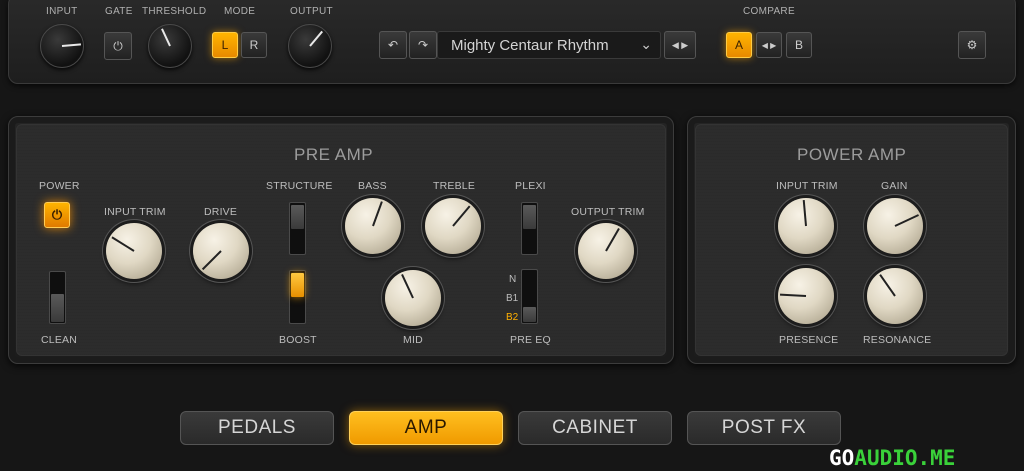 This screenshot has height=471, width=1024. Describe the element at coordinates (59, 186) in the screenshot. I see `power-label: POWER` at that location.